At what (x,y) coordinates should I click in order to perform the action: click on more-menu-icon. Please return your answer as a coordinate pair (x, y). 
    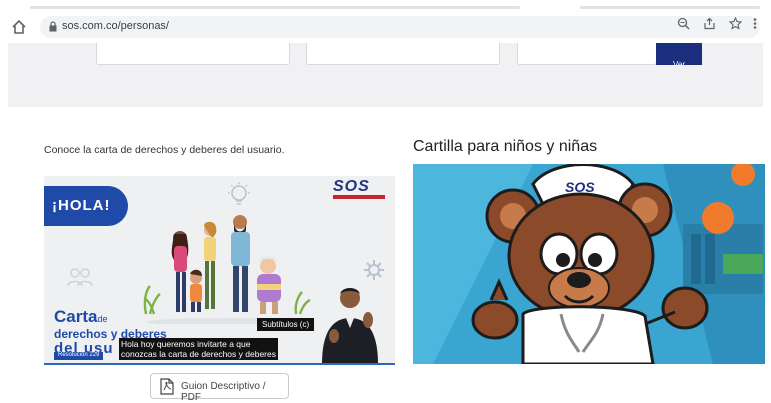
    Looking at the image, I should click on (755, 25).